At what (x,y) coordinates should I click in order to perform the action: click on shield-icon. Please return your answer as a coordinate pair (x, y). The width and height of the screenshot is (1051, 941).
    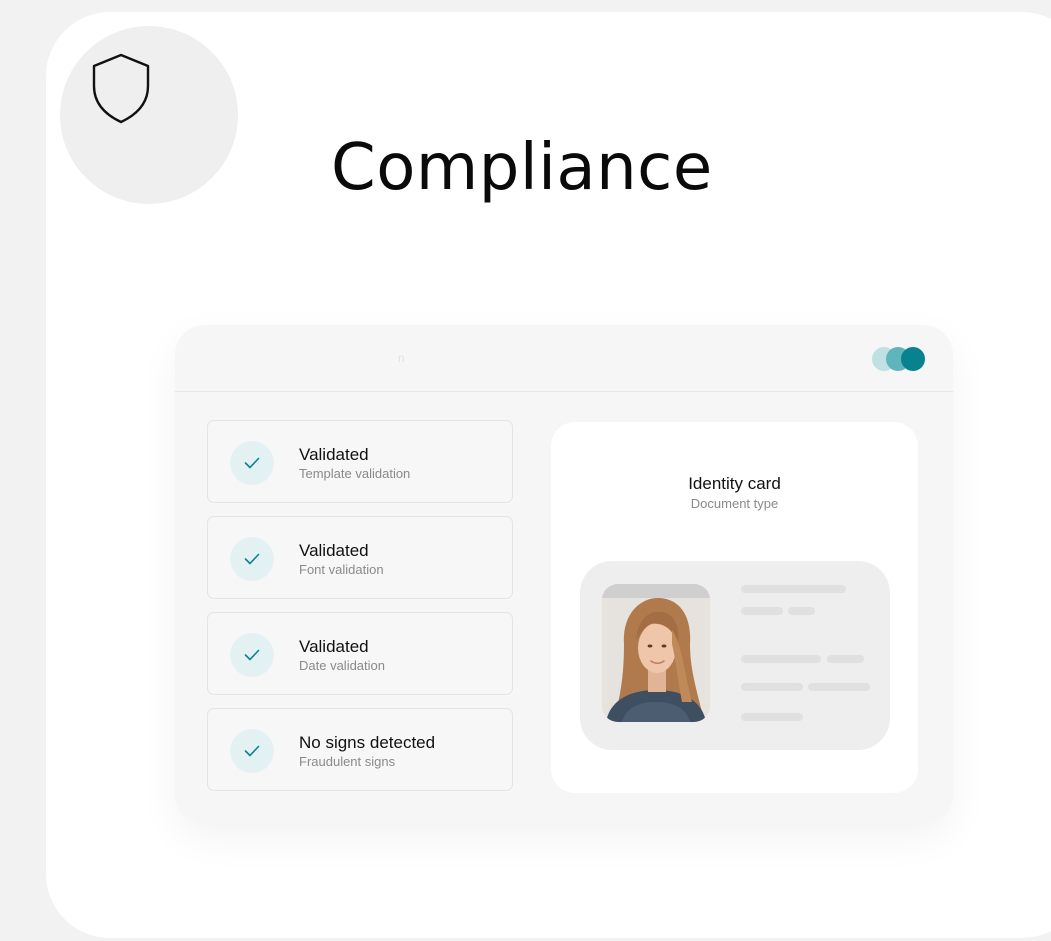
    Looking at the image, I should click on (121, 88).